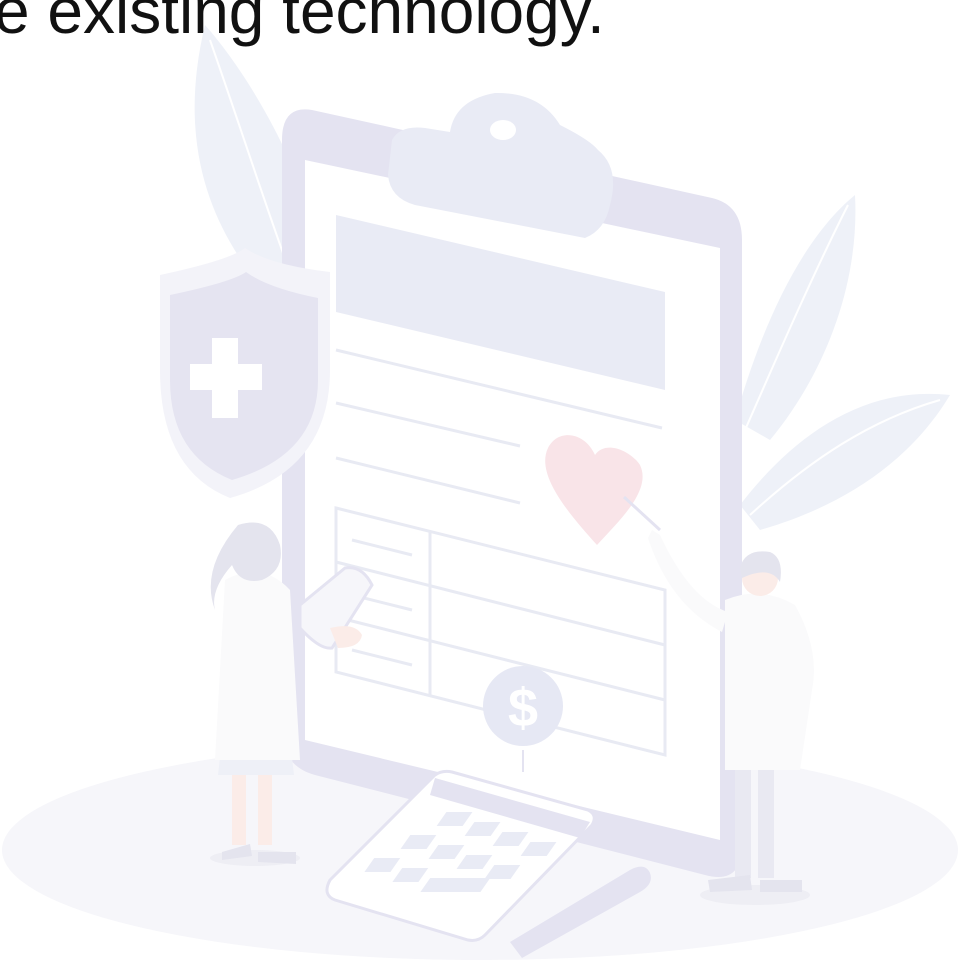  What do you see at coordinates (277, 858) in the screenshot?
I see `person-left-shoe` at bounding box center [277, 858].